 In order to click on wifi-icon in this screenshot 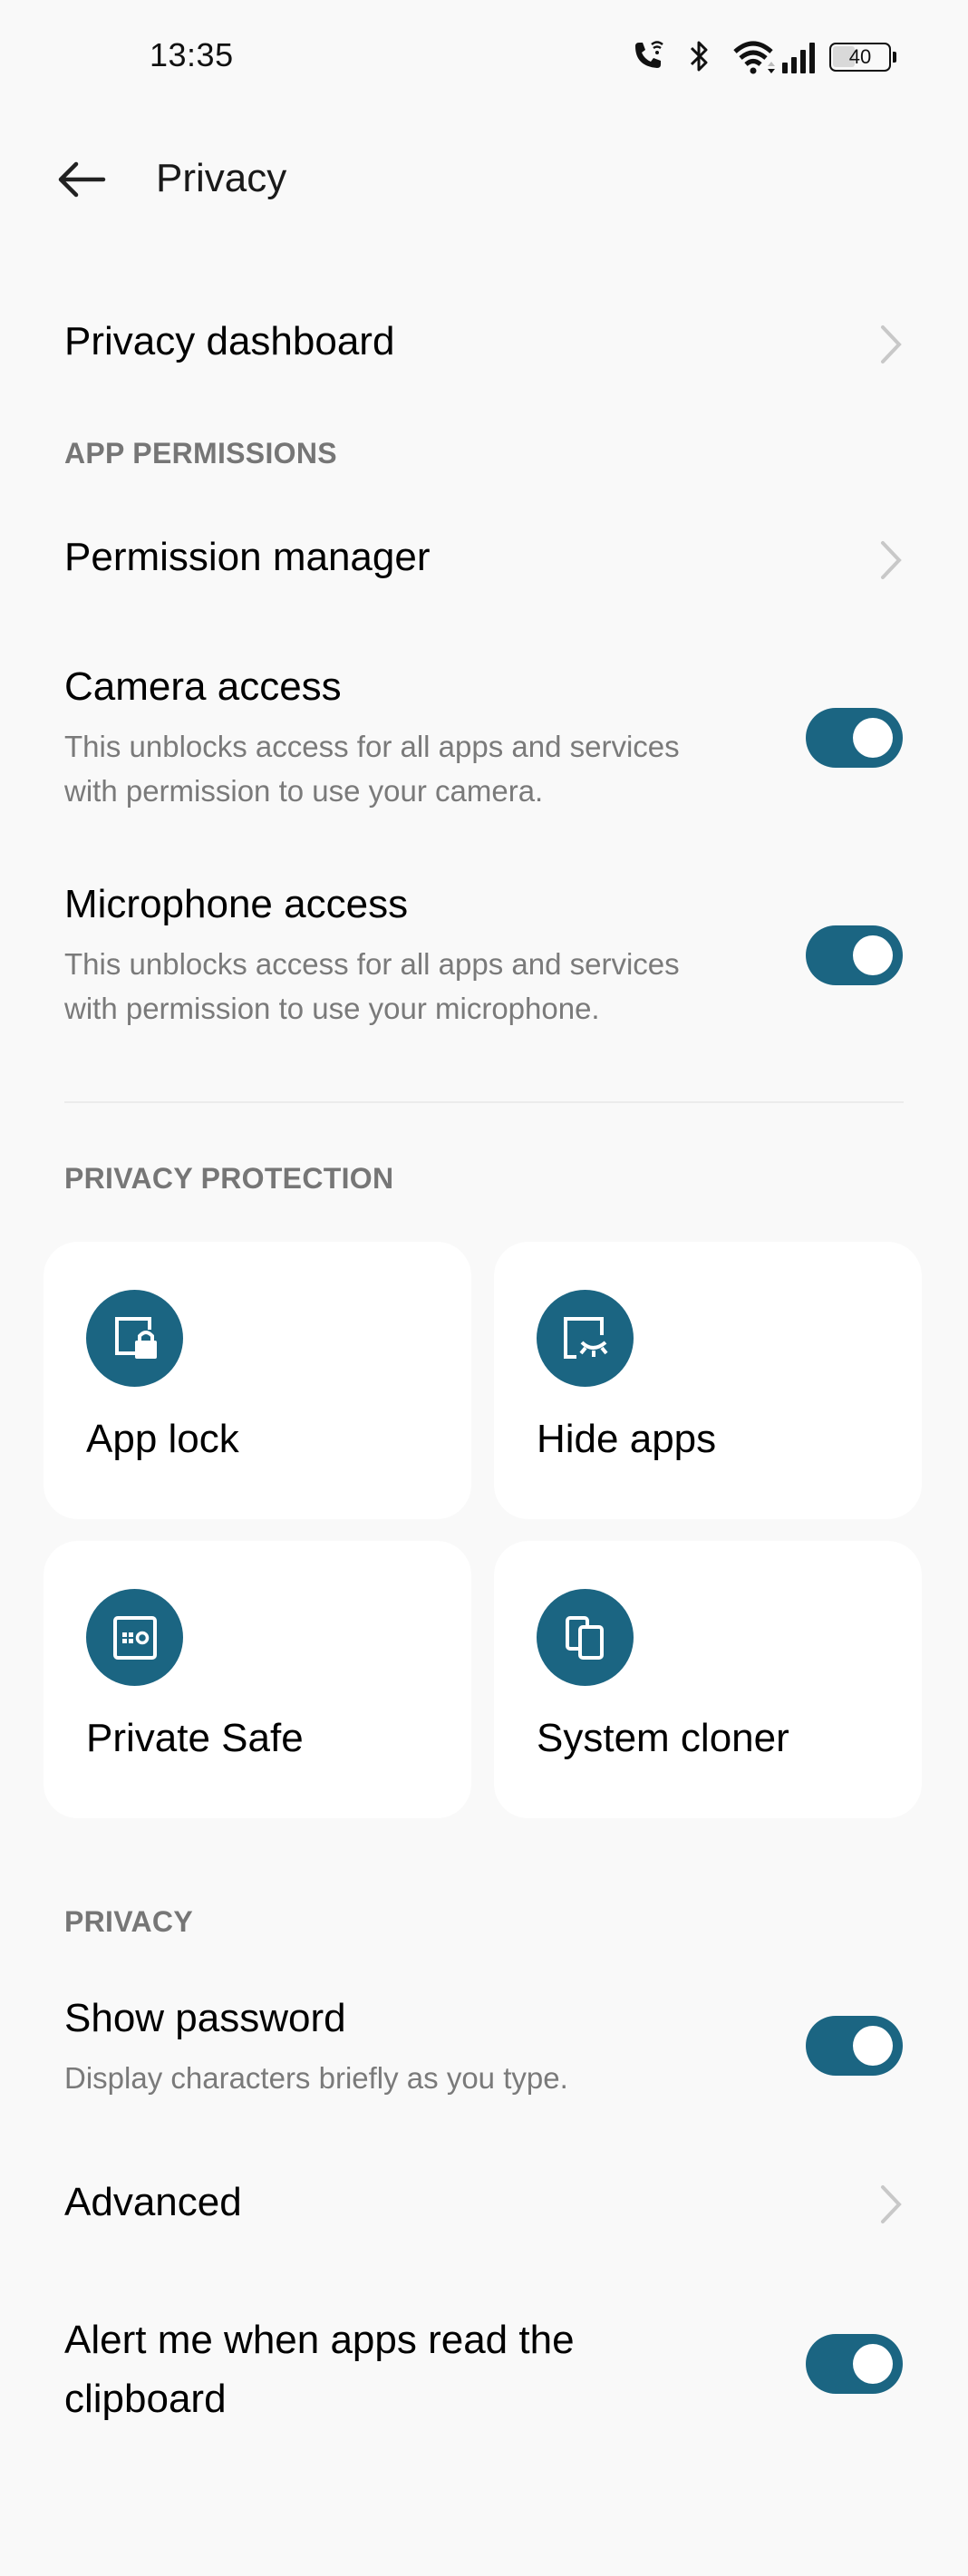, I will do `click(755, 57)`.